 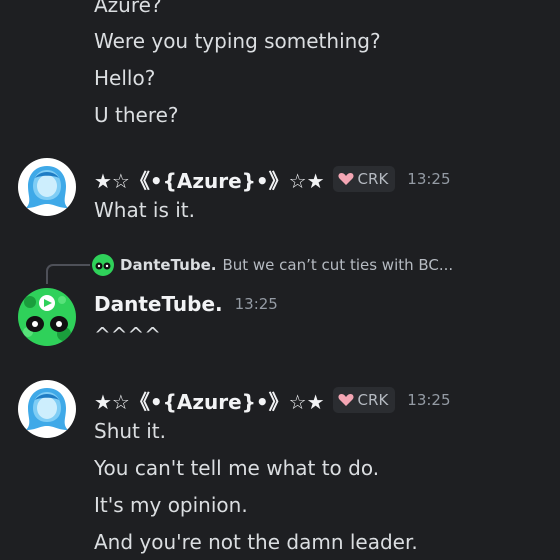 I want to click on message-line: What is it., so click(x=144, y=210).